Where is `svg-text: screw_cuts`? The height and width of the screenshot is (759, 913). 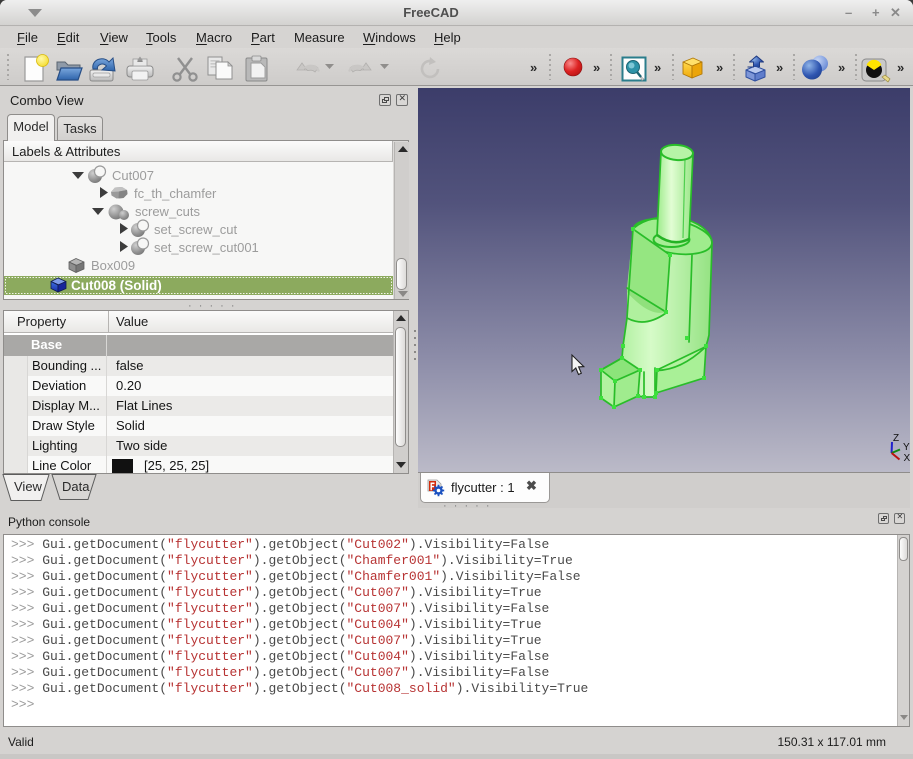 svg-text: screw_cuts is located at coordinates (168, 211).